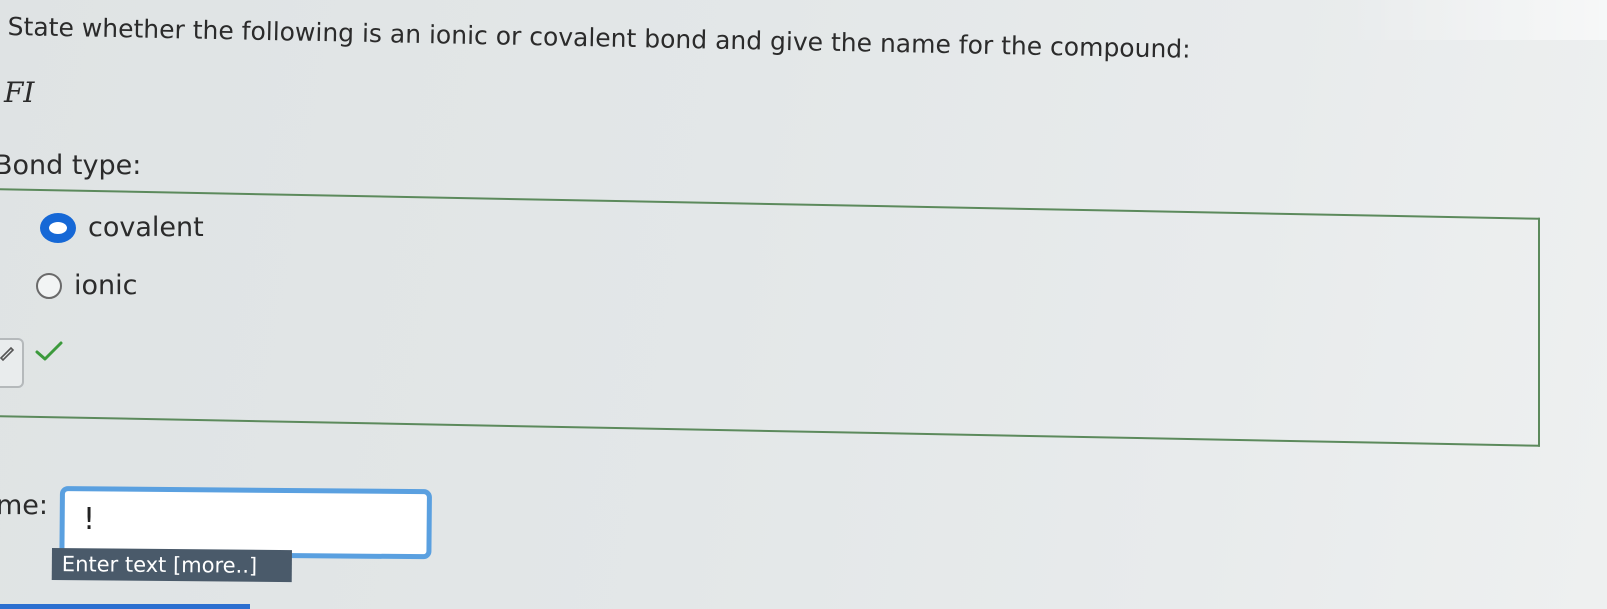 The image size is (1607, 609). What do you see at coordinates (58, 227) in the screenshot?
I see `radio-selected-icon` at bounding box center [58, 227].